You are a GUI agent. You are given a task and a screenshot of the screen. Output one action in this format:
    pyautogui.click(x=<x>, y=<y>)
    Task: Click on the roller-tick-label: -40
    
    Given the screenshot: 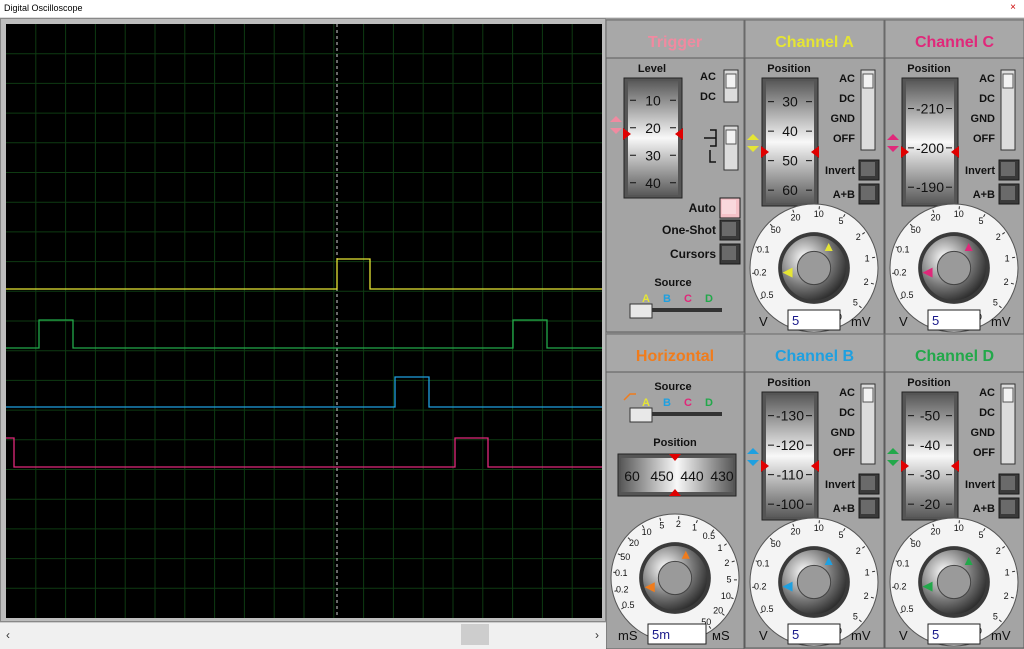 What is the action you would take?
    pyautogui.click(x=930, y=445)
    